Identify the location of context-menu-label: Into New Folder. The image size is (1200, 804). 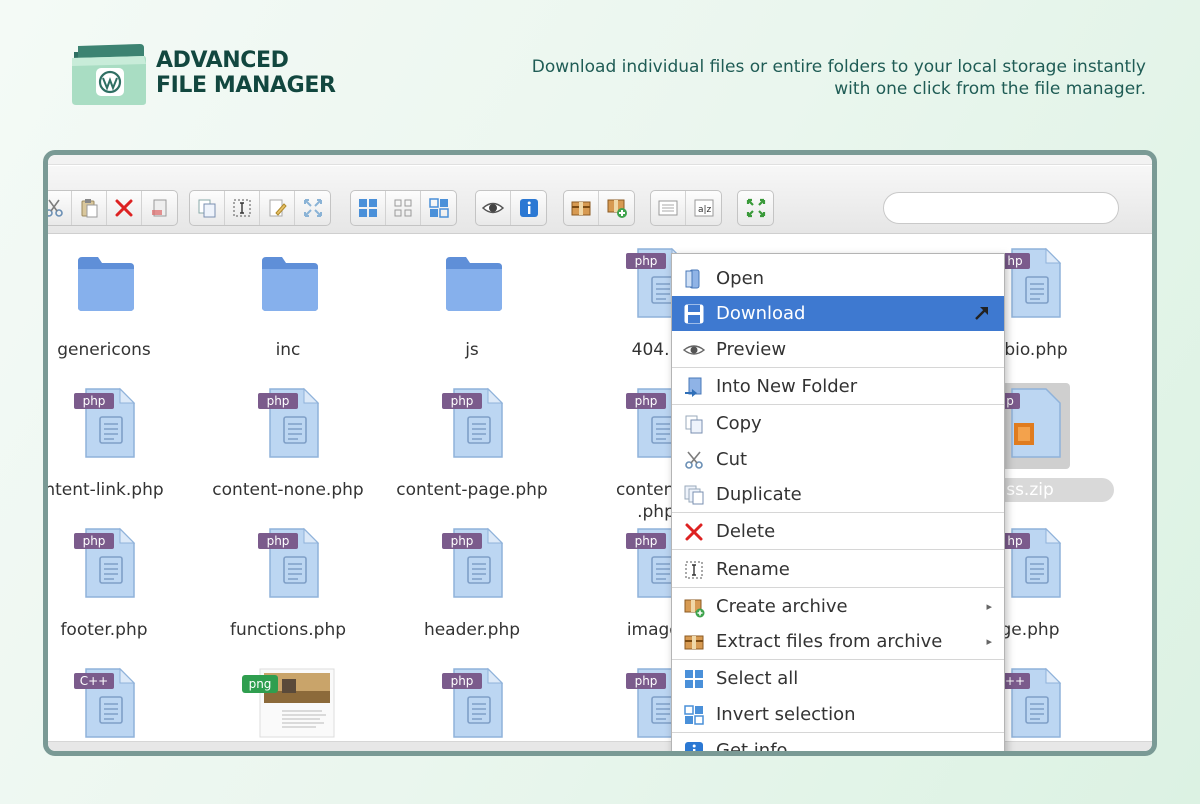
(787, 386).